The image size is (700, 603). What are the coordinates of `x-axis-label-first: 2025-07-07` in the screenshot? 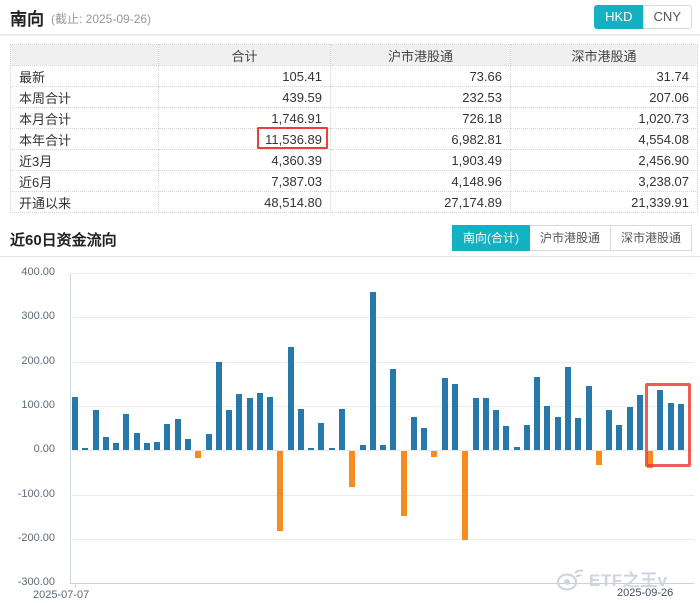 It's located at (61, 595).